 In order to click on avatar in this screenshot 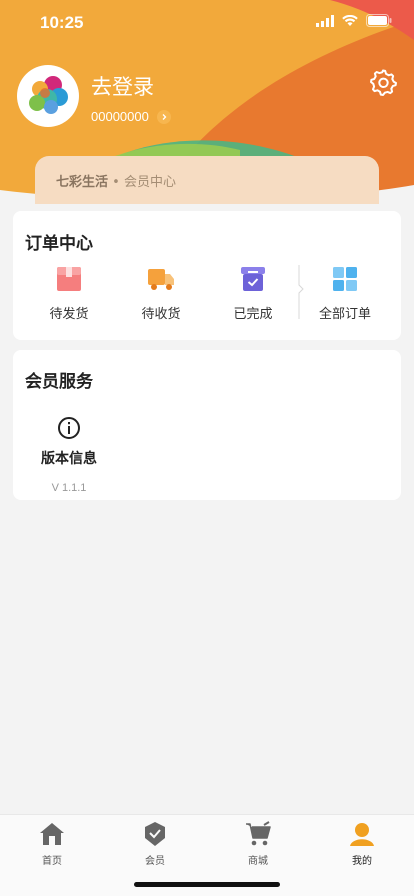, I will do `click(48, 96)`.